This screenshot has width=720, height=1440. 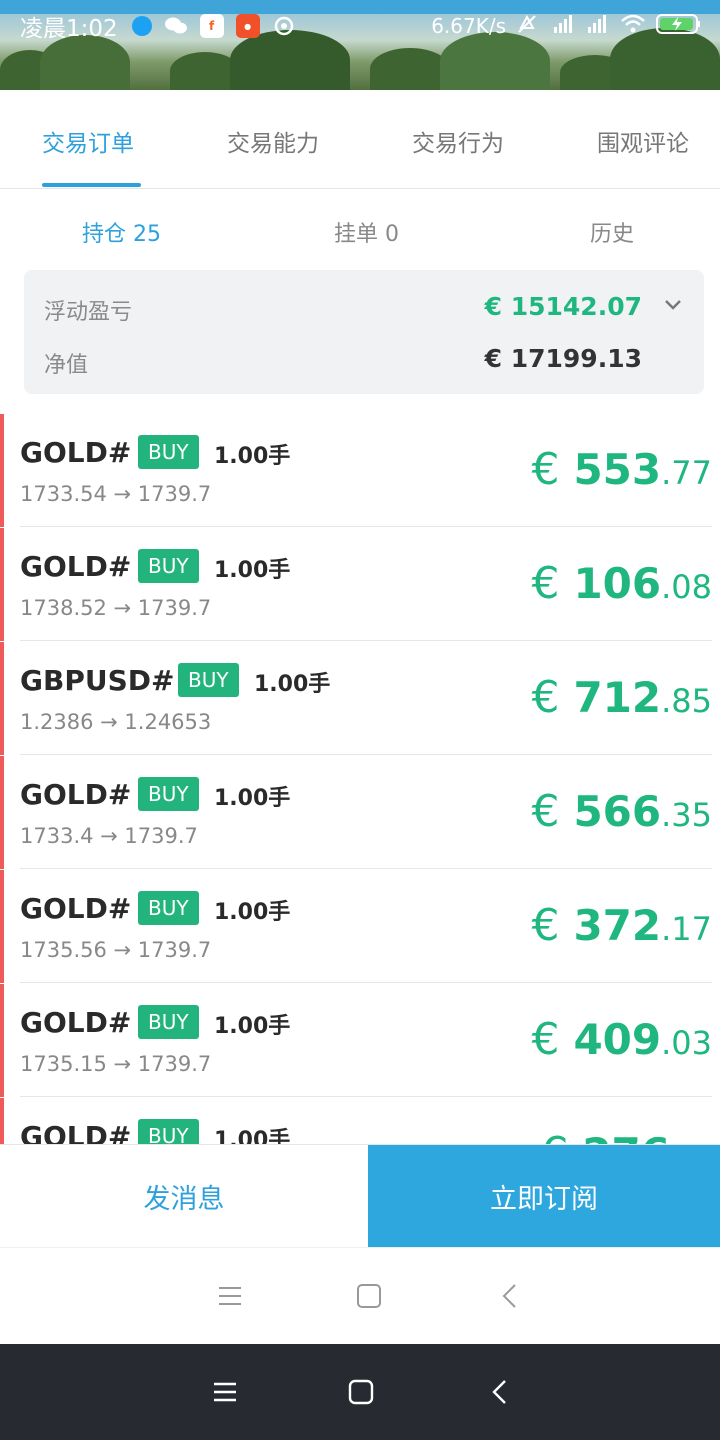 What do you see at coordinates (366, 232) in the screenshot?
I see `subtab-pending-orders: 挂单 0` at bounding box center [366, 232].